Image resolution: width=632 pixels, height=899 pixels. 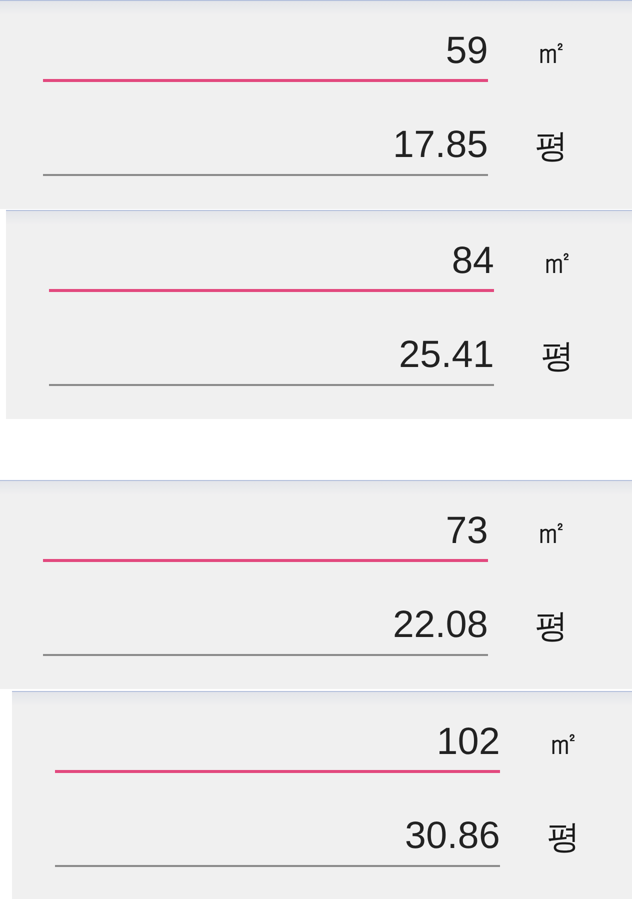 I want to click on input-field: 17.85, so click(x=265, y=149).